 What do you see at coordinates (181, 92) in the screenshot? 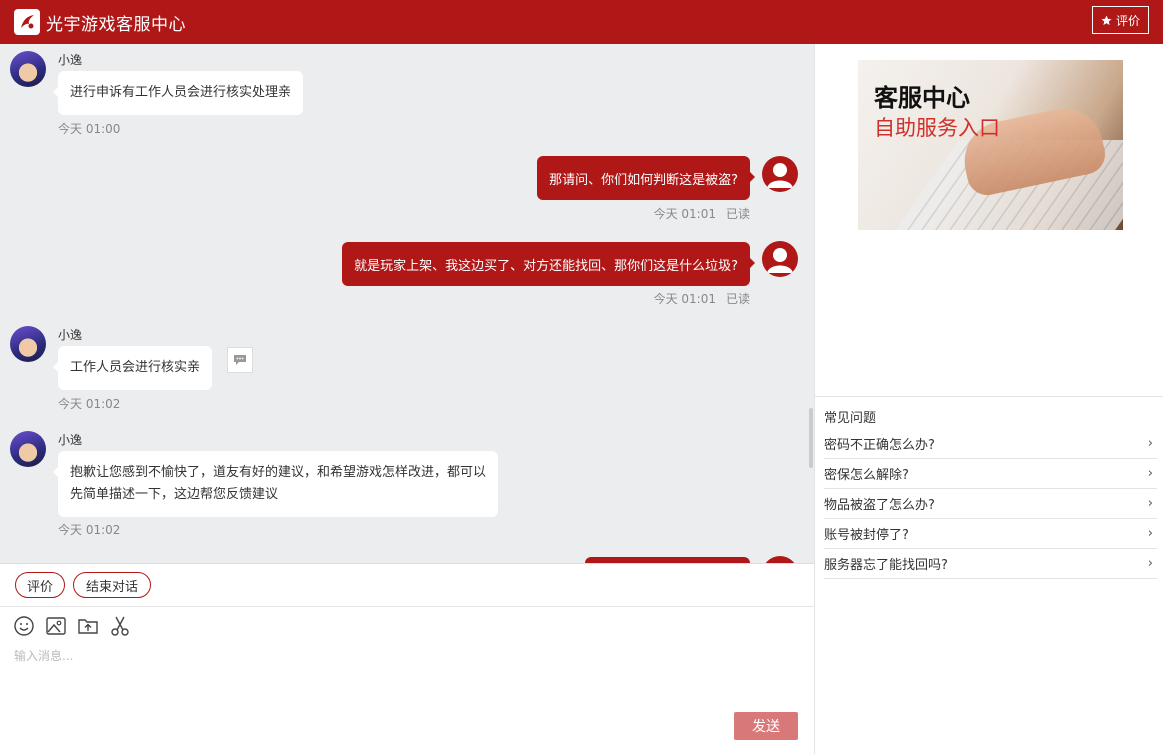
I see `message-text: 进行申诉有工作人员会进行核实处理亲` at bounding box center [181, 92].